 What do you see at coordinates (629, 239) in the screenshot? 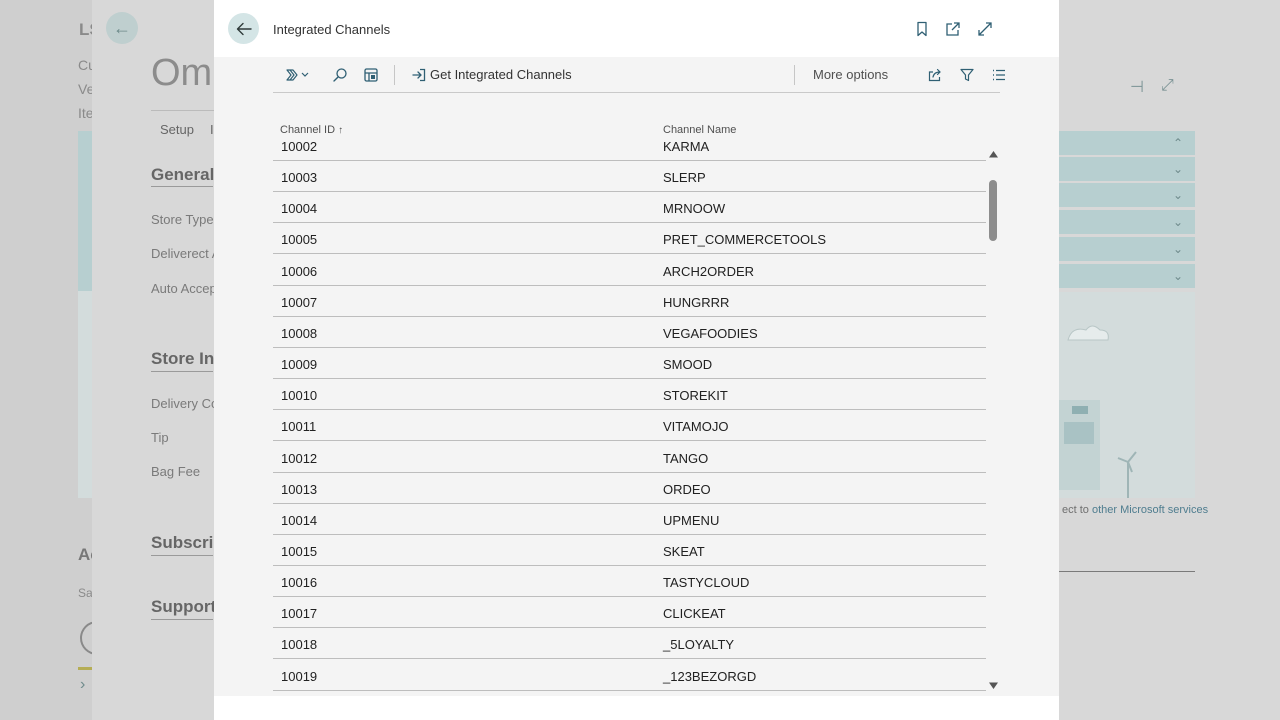
I see `table-row: 10005 PRET_COMMERCETOOLS` at bounding box center [629, 239].